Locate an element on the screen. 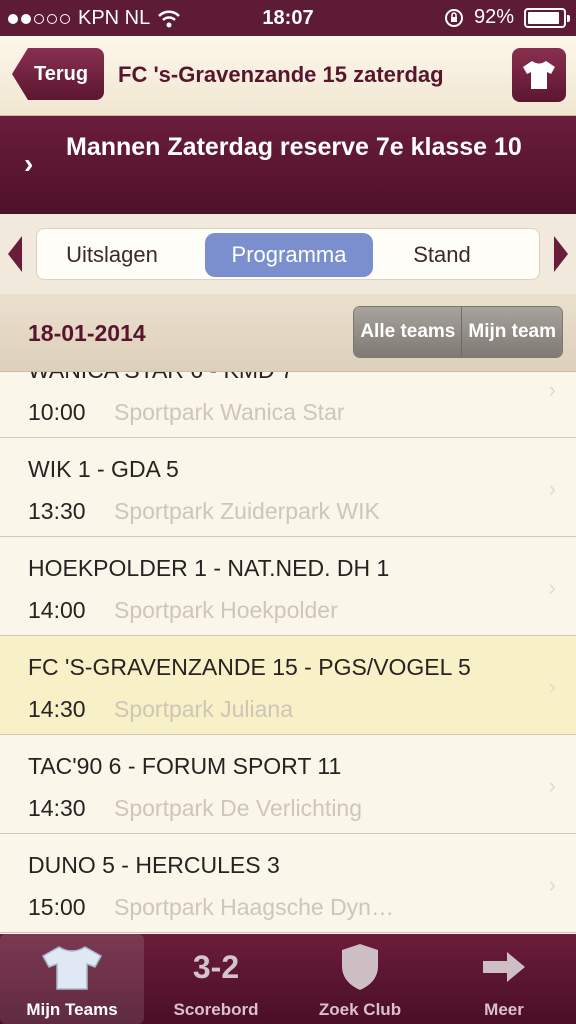  tab-uitslagen: Uitslagen is located at coordinates (112, 255).